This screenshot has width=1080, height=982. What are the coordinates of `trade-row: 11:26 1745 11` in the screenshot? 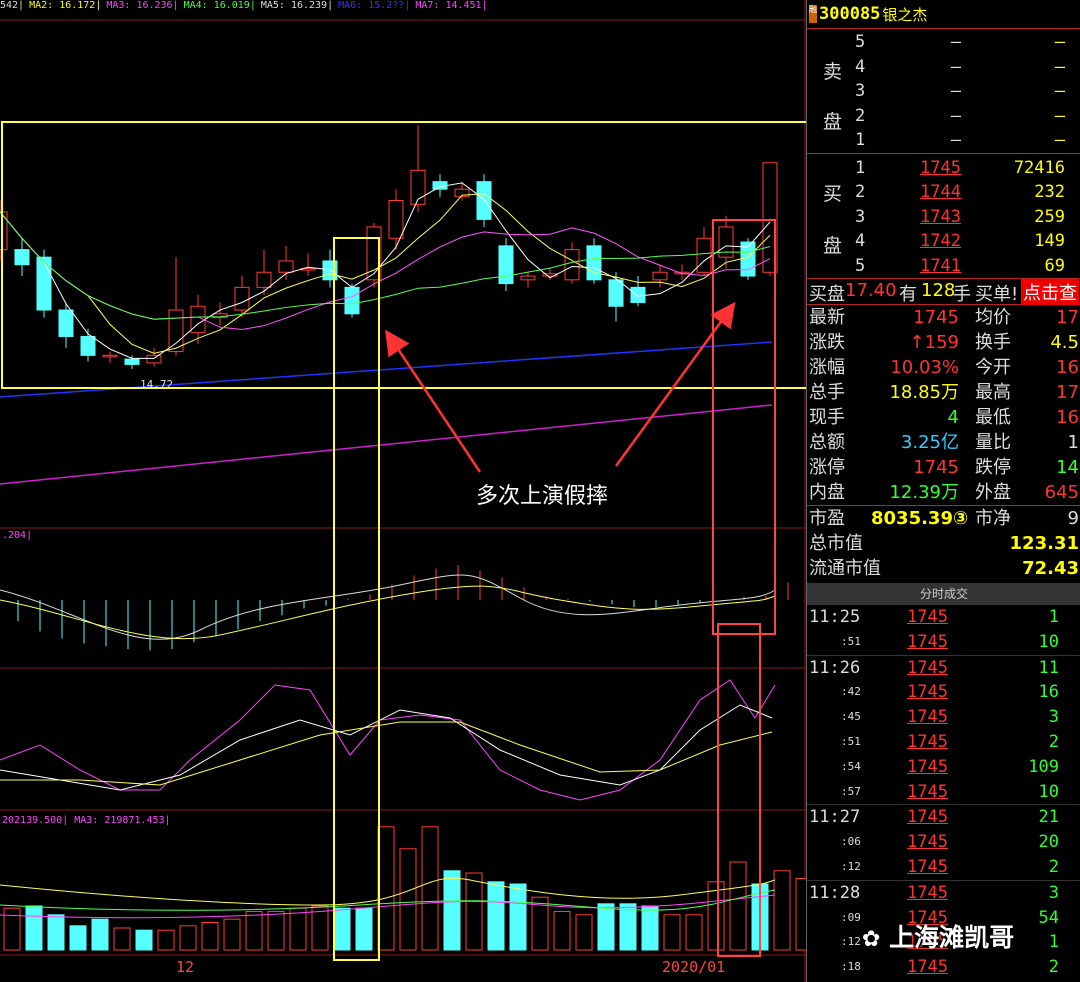 It's located at (943, 668).